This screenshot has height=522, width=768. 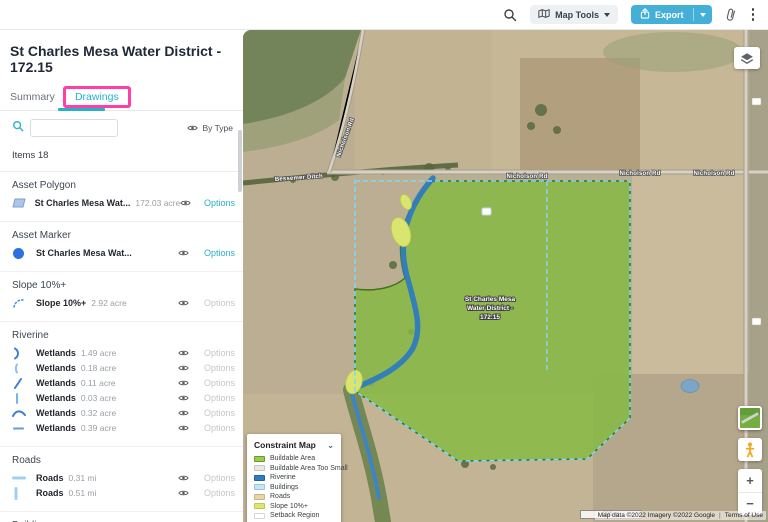 I want to click on terms-of-use-link: Terms of Use, so click(x=744, y=515).